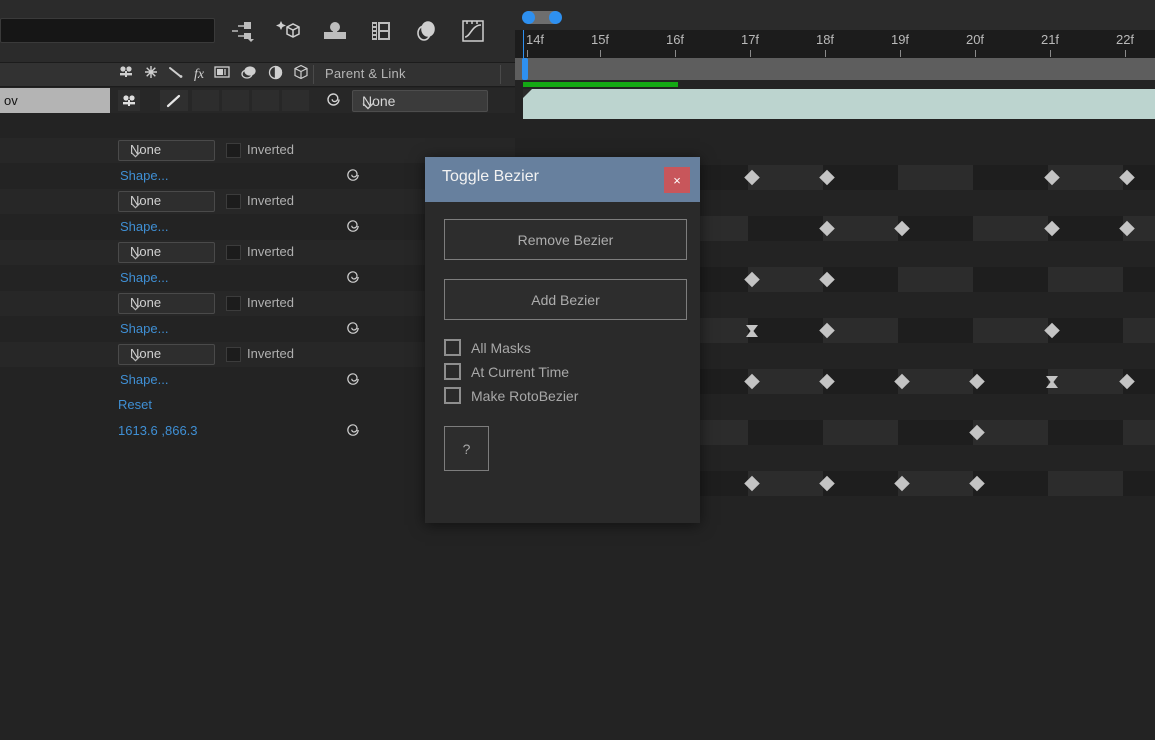 The image size is (1155, 740). I want to click on parent-link-column-label: Parent & Link, so click(365, 73).